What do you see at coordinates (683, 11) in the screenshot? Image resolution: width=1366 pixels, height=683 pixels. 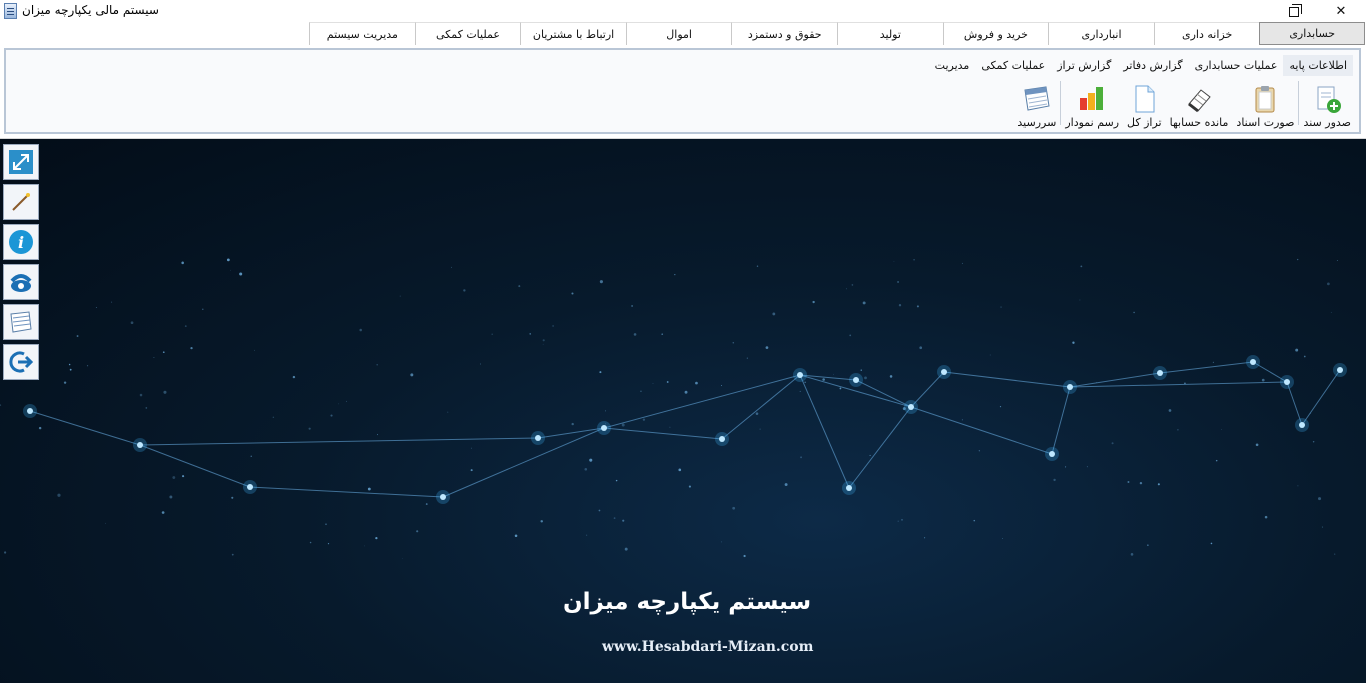 I see `title-bar: سیستم مالی یکپارچه میزان ✕` at bounding box center [683, 11].